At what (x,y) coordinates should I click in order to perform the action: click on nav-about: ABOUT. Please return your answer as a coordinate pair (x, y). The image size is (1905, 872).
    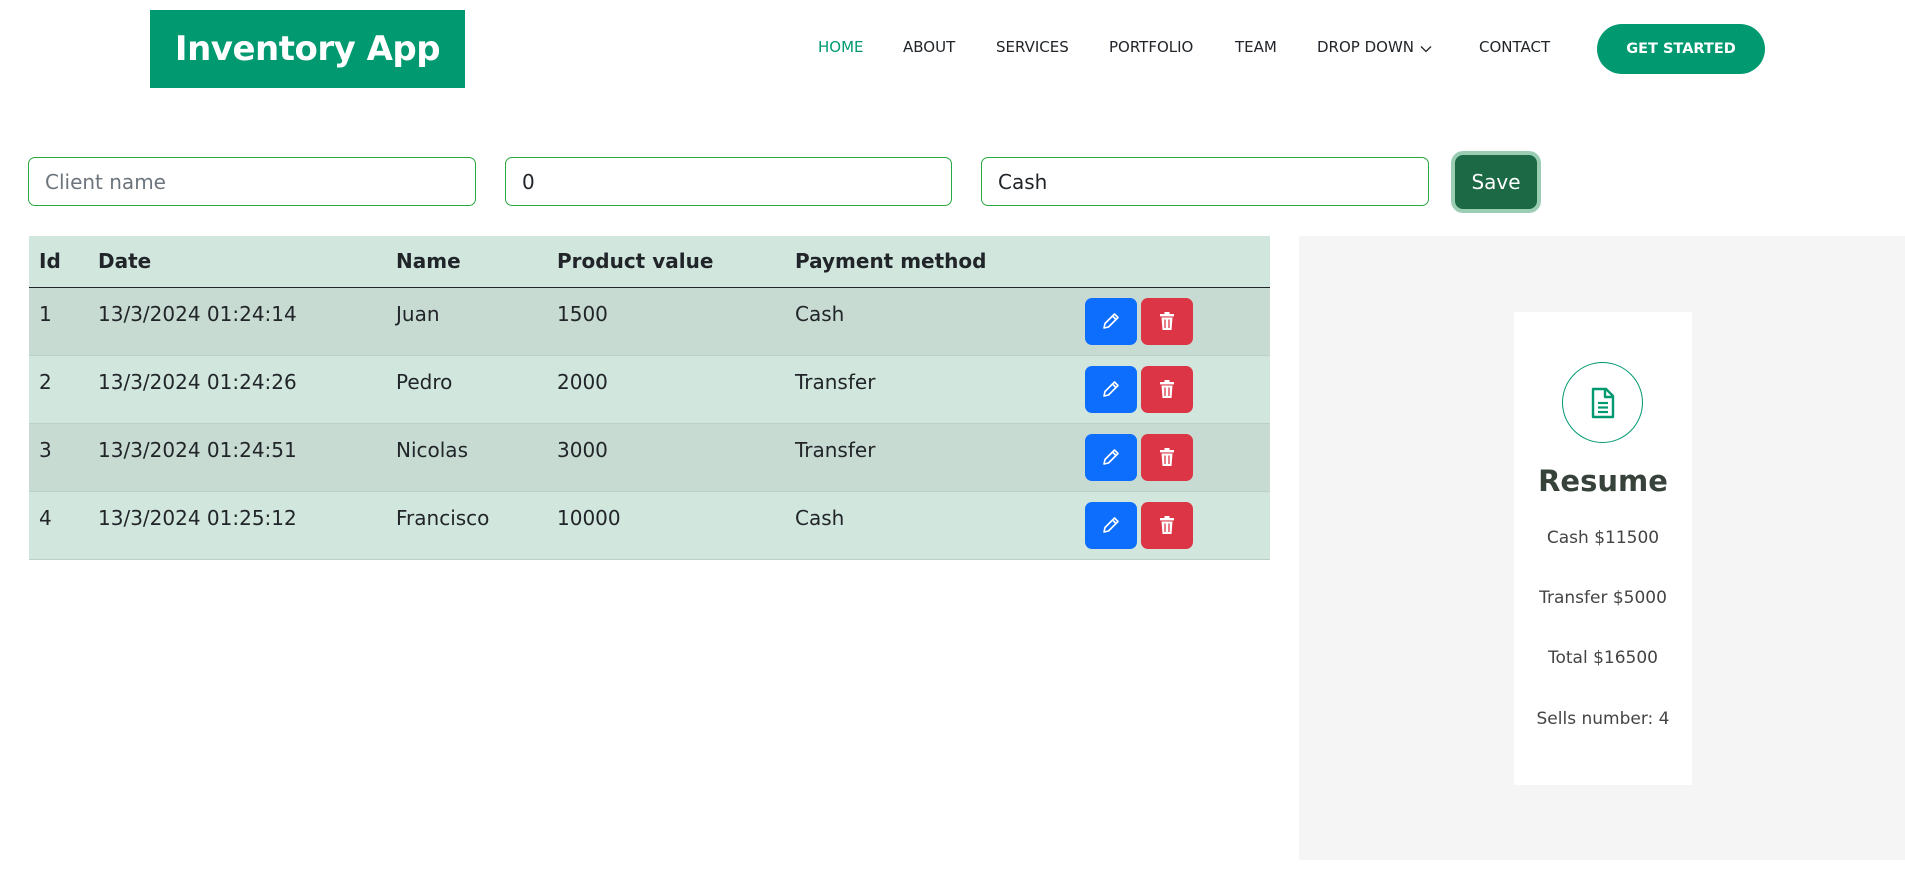
    Looking at the image, I should click on (929, 47).